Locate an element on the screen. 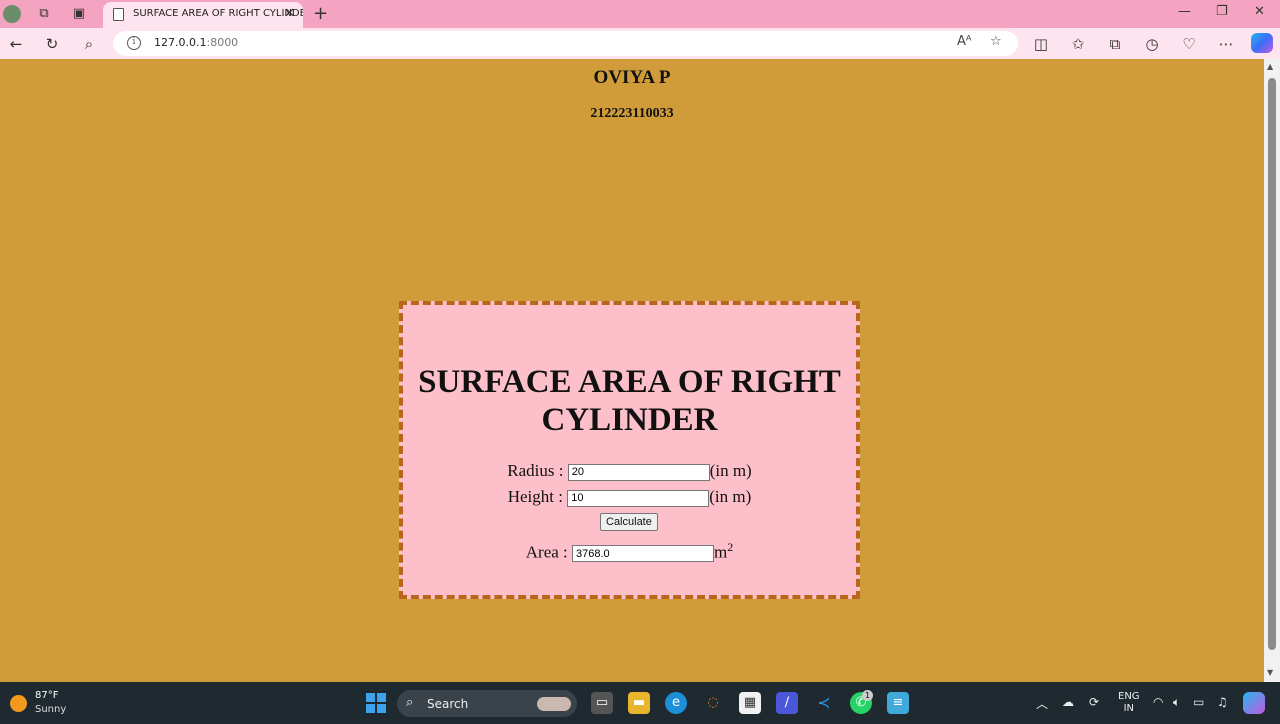  page-scrollbar: ▲ ▼ is located at coordinates (1272, 370).